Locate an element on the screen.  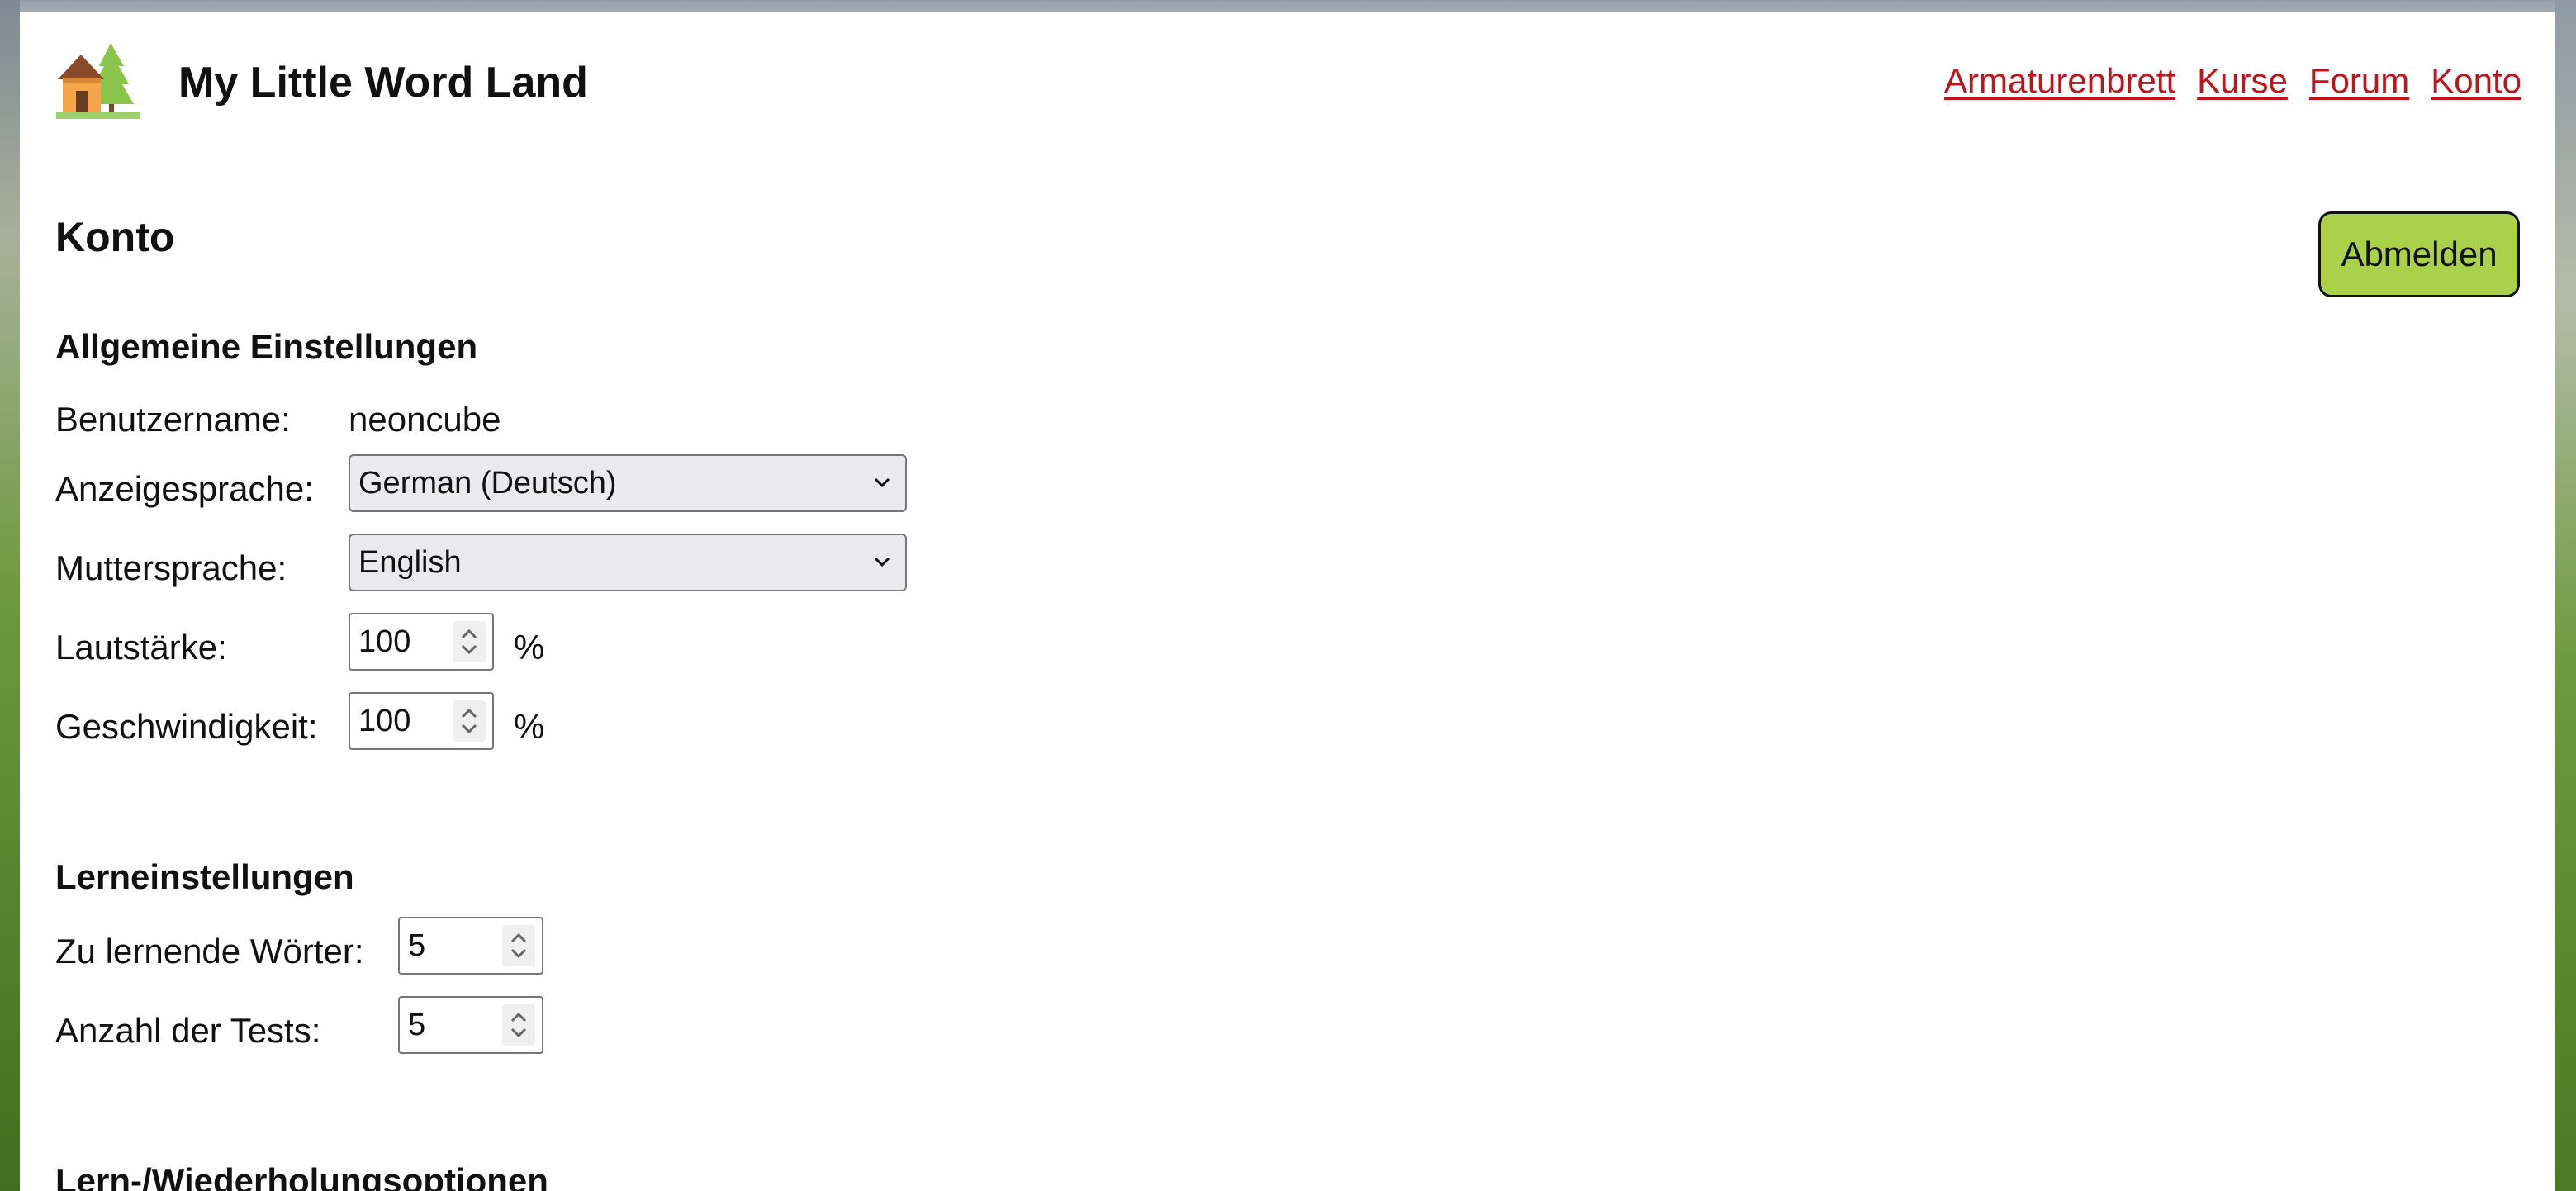
display-language-select: German (Deutsch) is located at coordinates (628, 483).